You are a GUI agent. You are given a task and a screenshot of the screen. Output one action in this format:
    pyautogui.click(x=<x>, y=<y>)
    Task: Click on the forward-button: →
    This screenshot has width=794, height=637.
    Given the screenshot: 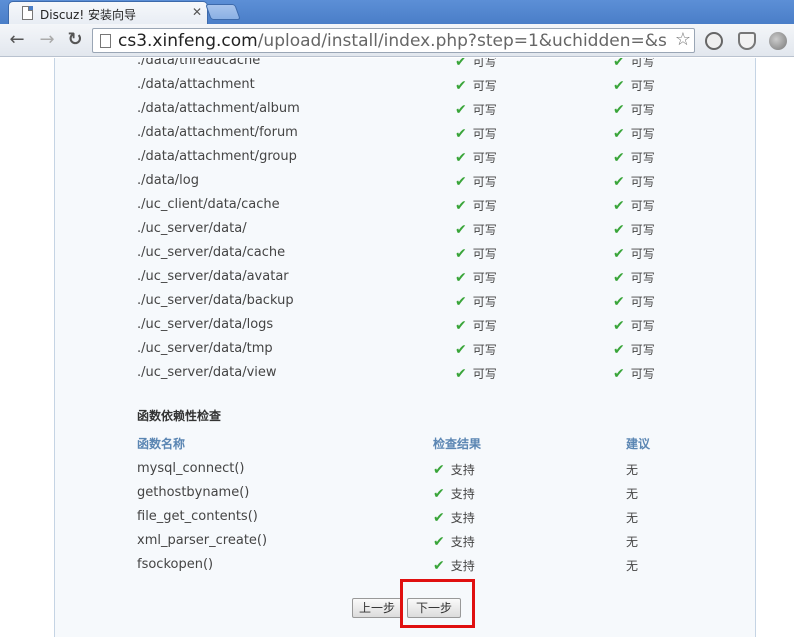 What is the action you would take?
    pyautogui.click(x=47, y=40)
    